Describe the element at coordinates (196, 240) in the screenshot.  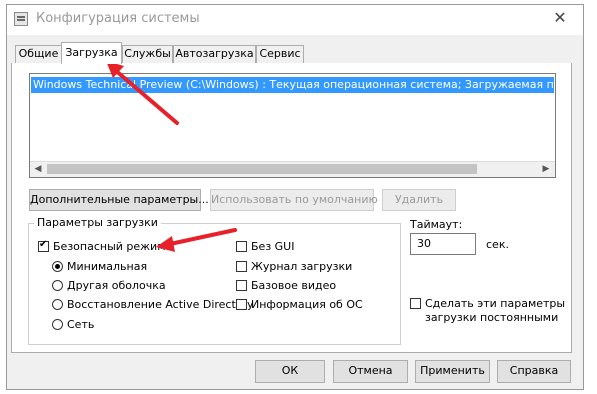
I see `safe-boot-arrow-icon` at that location.